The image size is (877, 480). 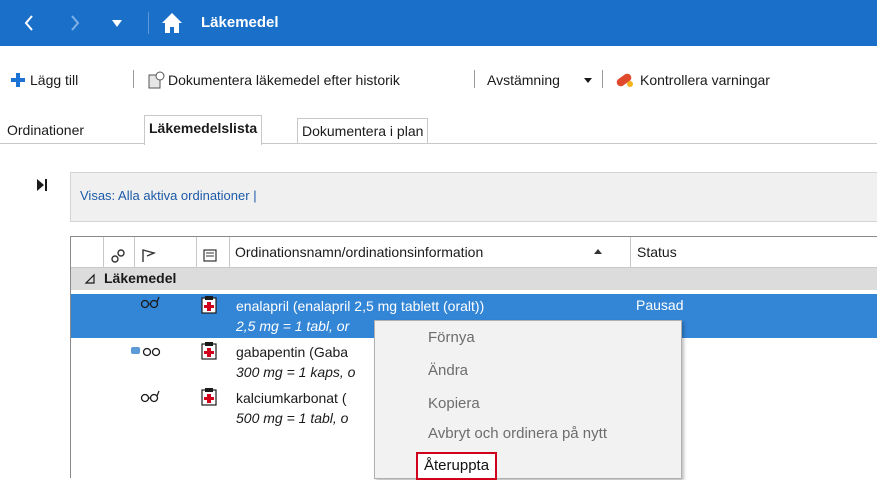 What do you see at coordinates (203, 130) in the screenshot?
I see `tab-lakemedelslista: Läkemedelslista` at bounding box center [203, 130].